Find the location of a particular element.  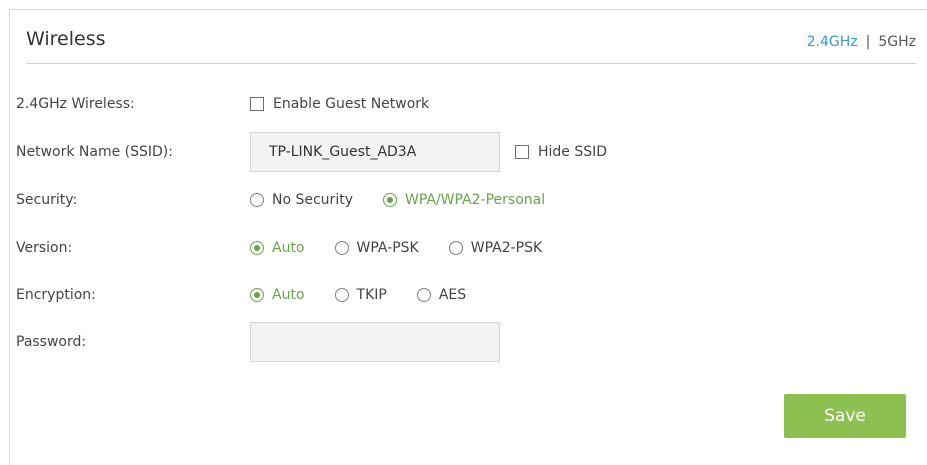

version-option-auto: Auto is located at coordinates (277, 248).